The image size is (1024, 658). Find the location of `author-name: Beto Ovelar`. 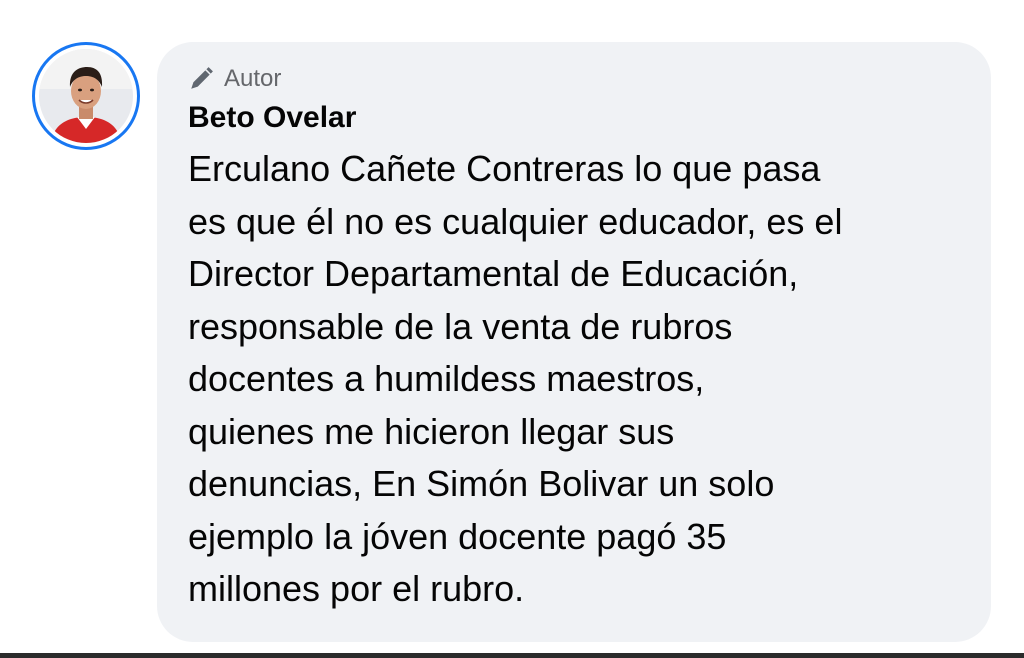

author-name: Beto Ovelar is located at coordinates (589, 118).